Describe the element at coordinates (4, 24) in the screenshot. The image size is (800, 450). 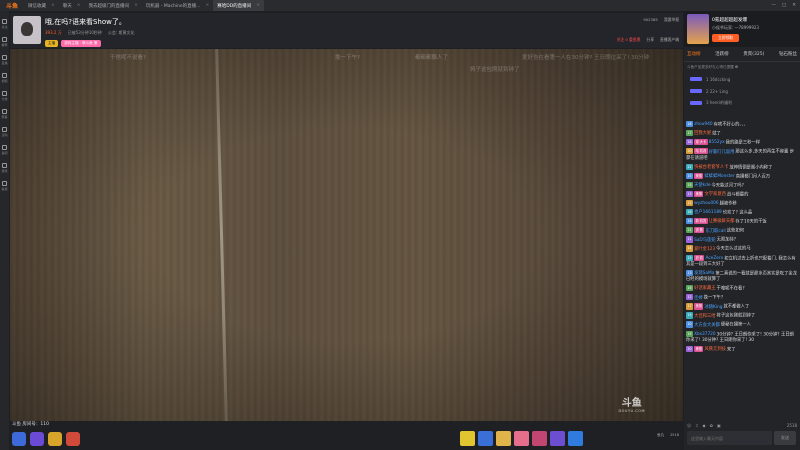
I see `rail-item: 关注` at that location.